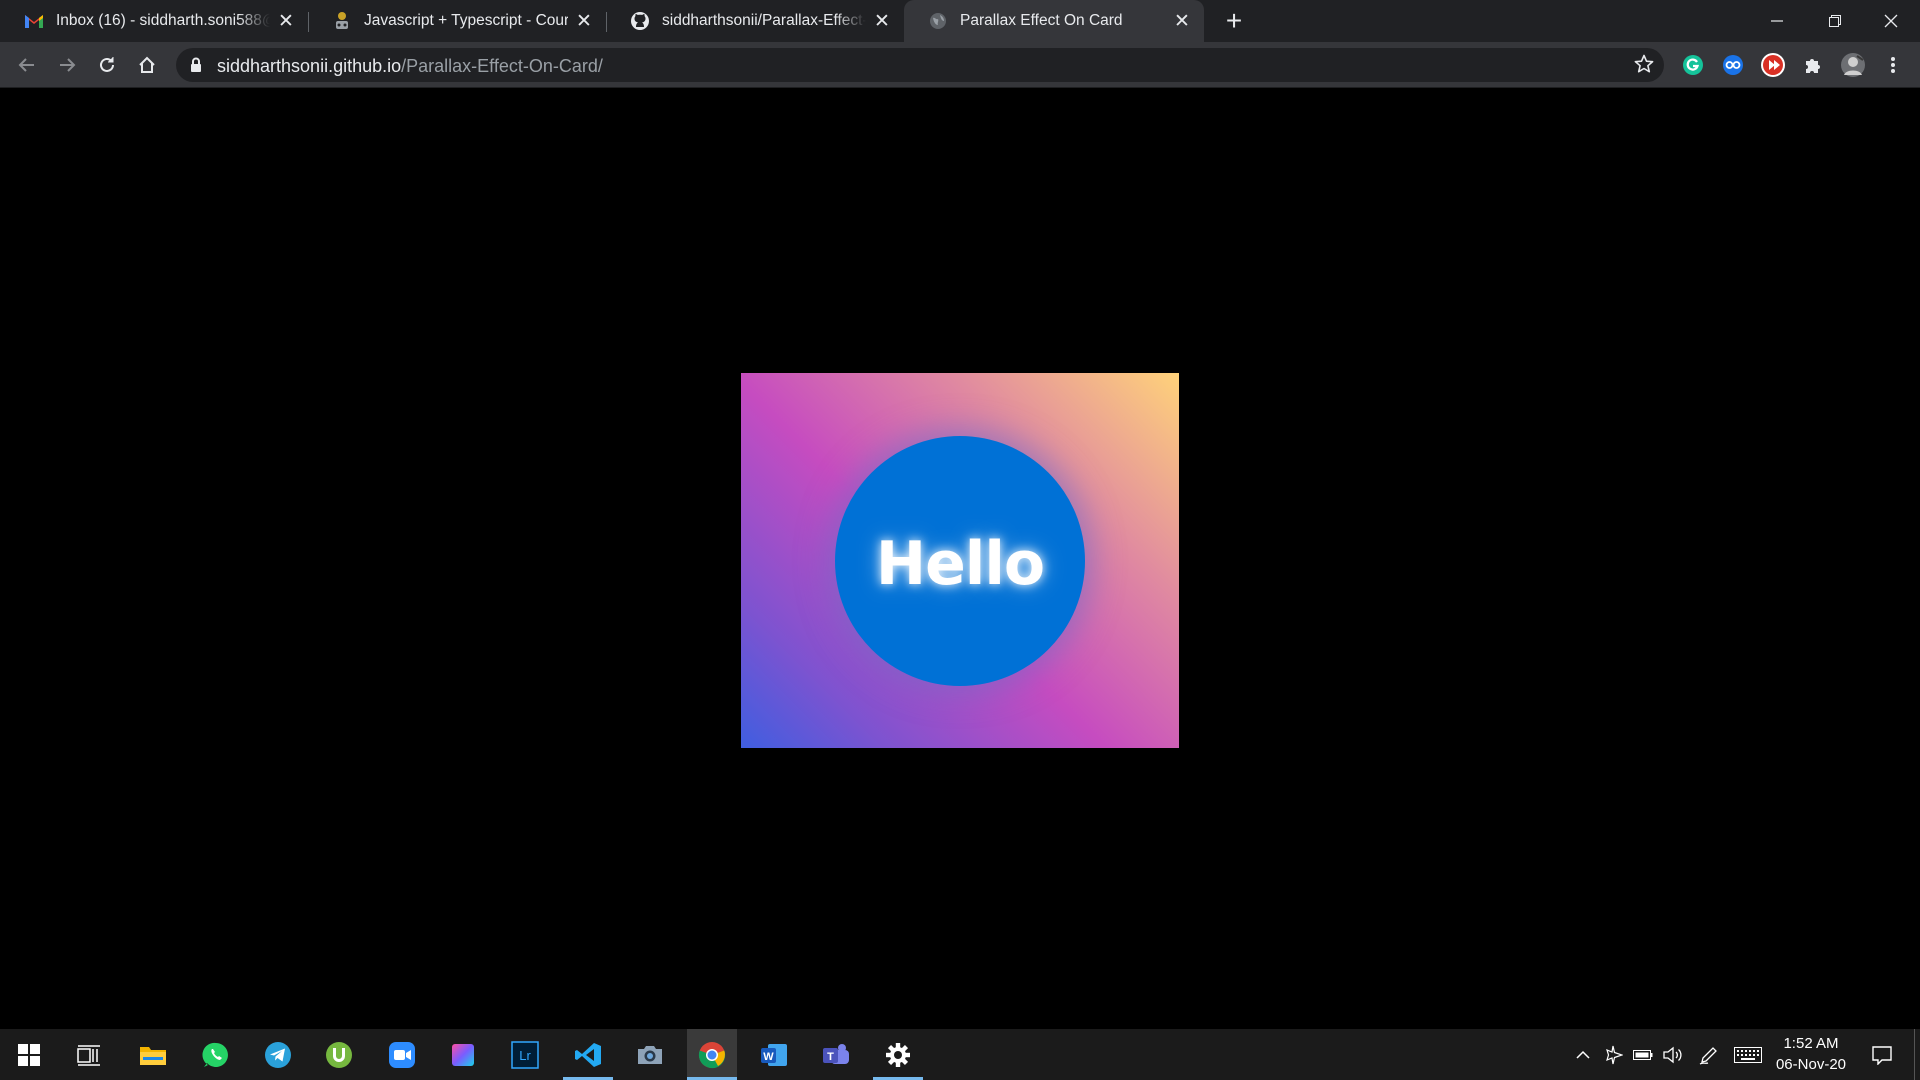 This screenshot has width=1920, height=1080. What do you see at coordinates (1773, 65) in the screenshot?
I see `video-speed-icon` at bounding box center [1773, 65].